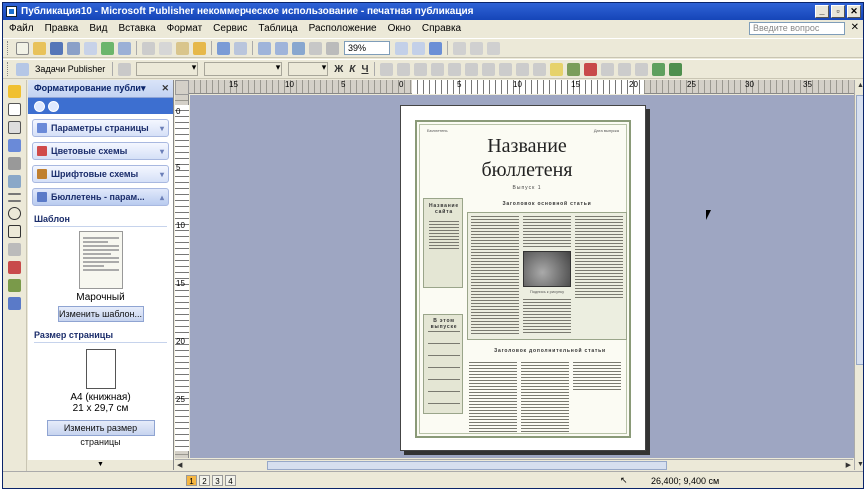  Describe the element at coordinates (338, 69) in the screenshot. I see `bold-button: Ж` at that location.